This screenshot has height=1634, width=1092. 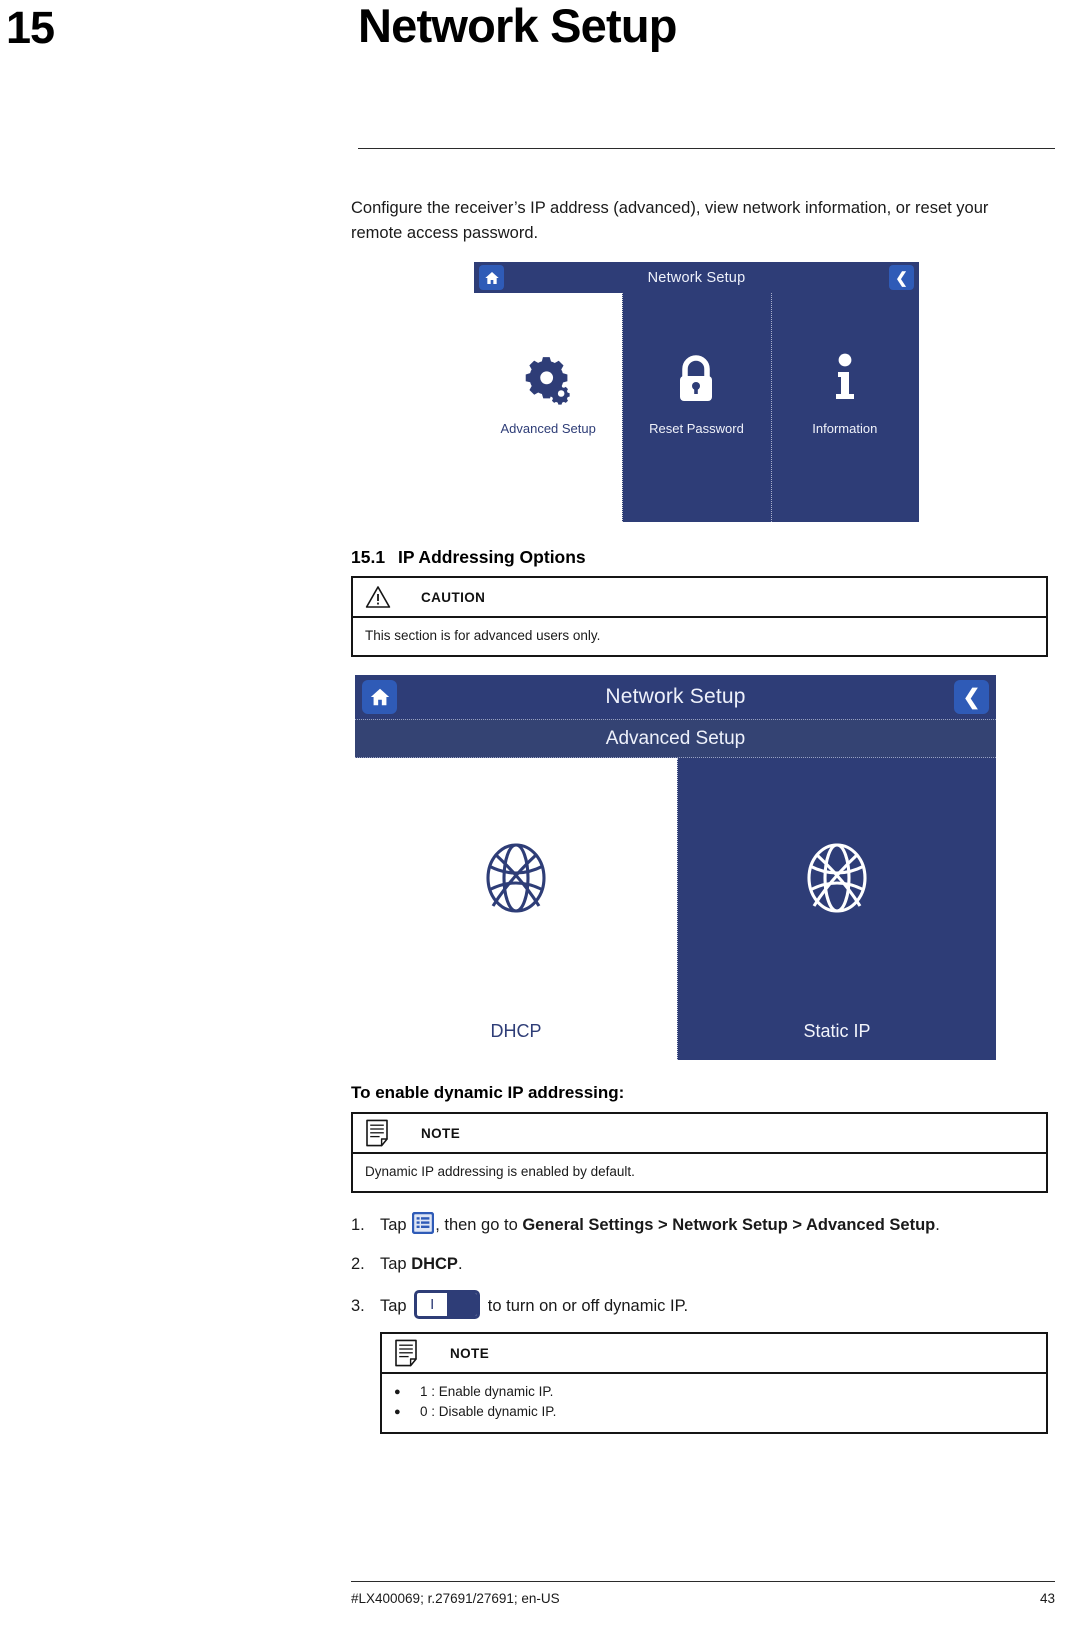 What do you see at coordinates (488, 1092) in the screenshot?
I see `procedure-title: To enable dynamic IP addressing:` at bounding box center [488, 1092].